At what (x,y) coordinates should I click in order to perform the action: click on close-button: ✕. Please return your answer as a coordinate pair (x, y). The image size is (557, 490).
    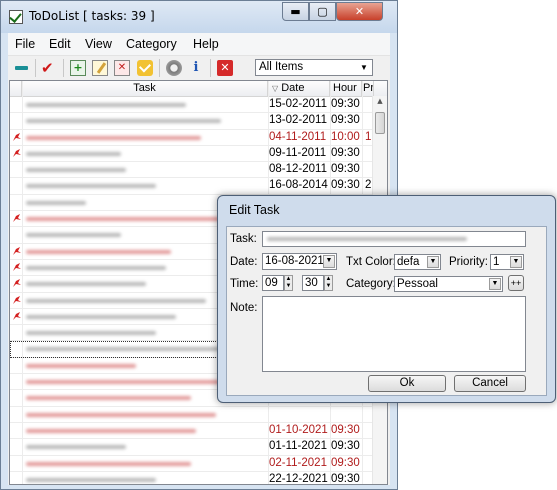
    Looking at the image, I should click on (359, 11).